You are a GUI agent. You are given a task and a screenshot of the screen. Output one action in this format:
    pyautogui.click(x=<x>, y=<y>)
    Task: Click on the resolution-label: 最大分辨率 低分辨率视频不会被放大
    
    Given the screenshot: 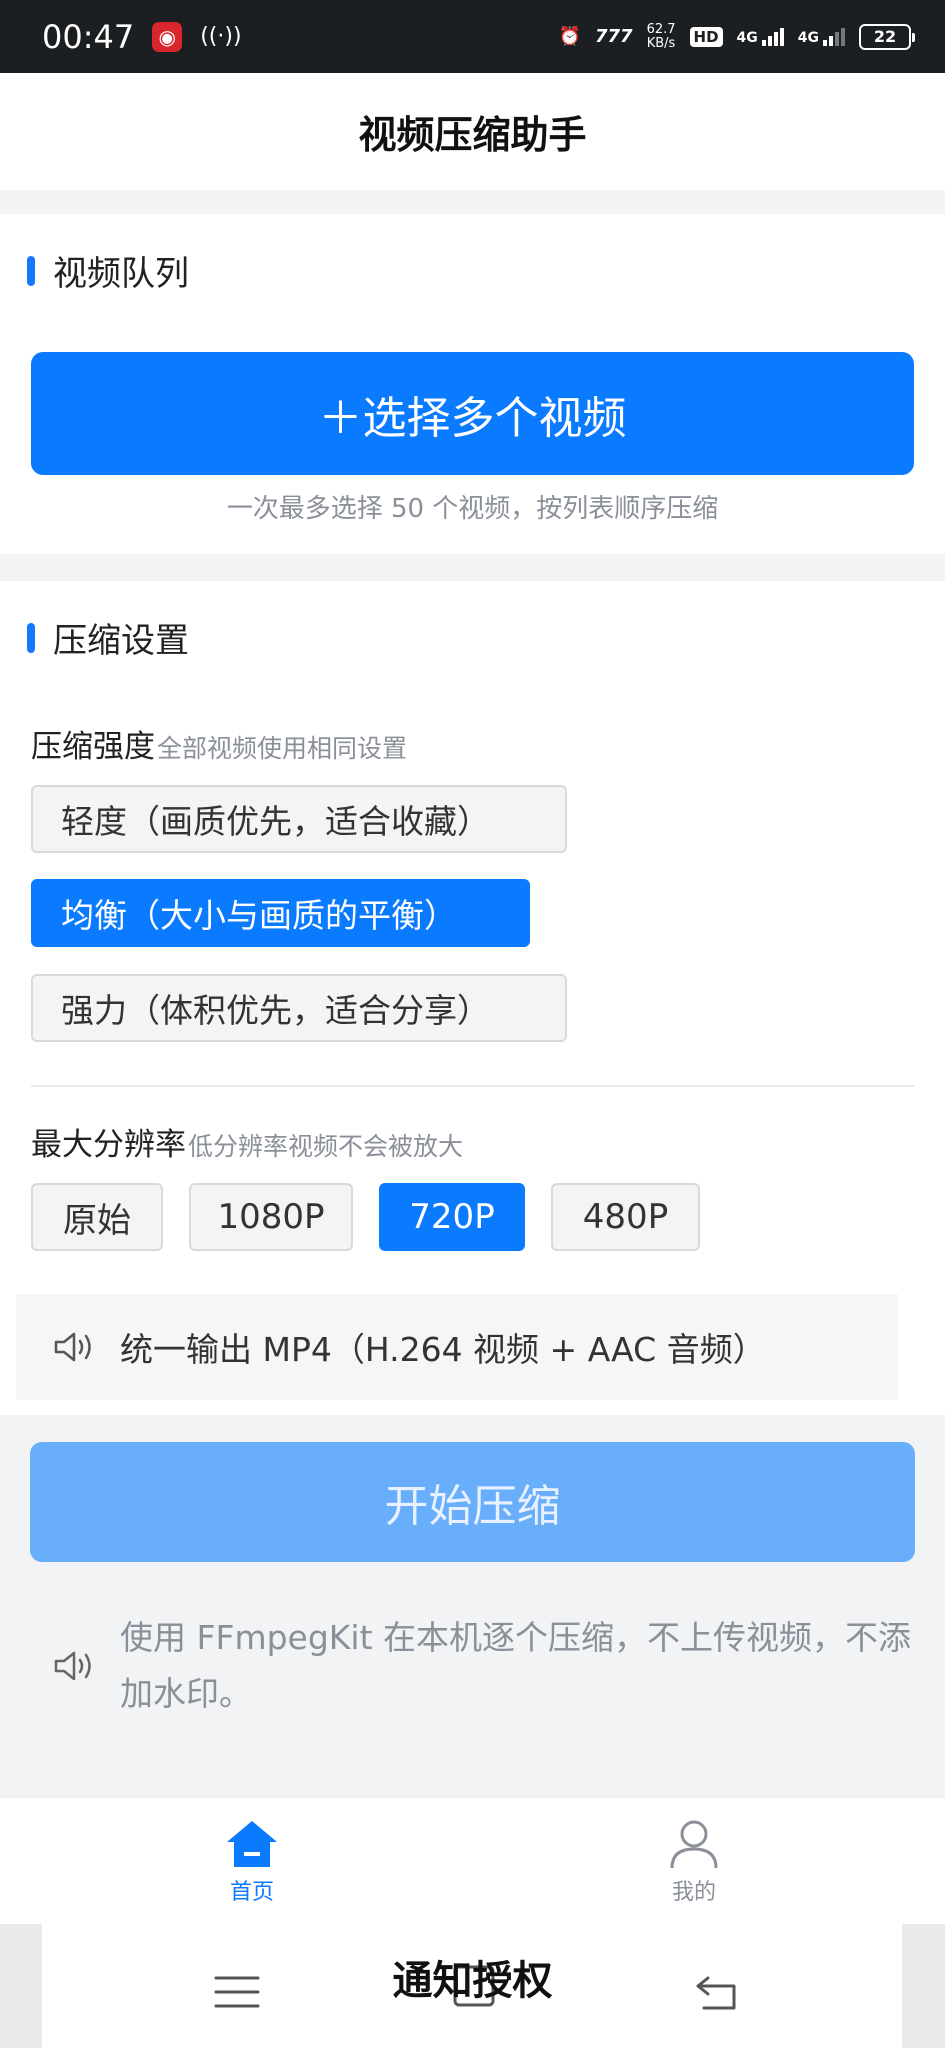 What is the action you would take?
    pyautogui.click(x=247, y=1145)
    